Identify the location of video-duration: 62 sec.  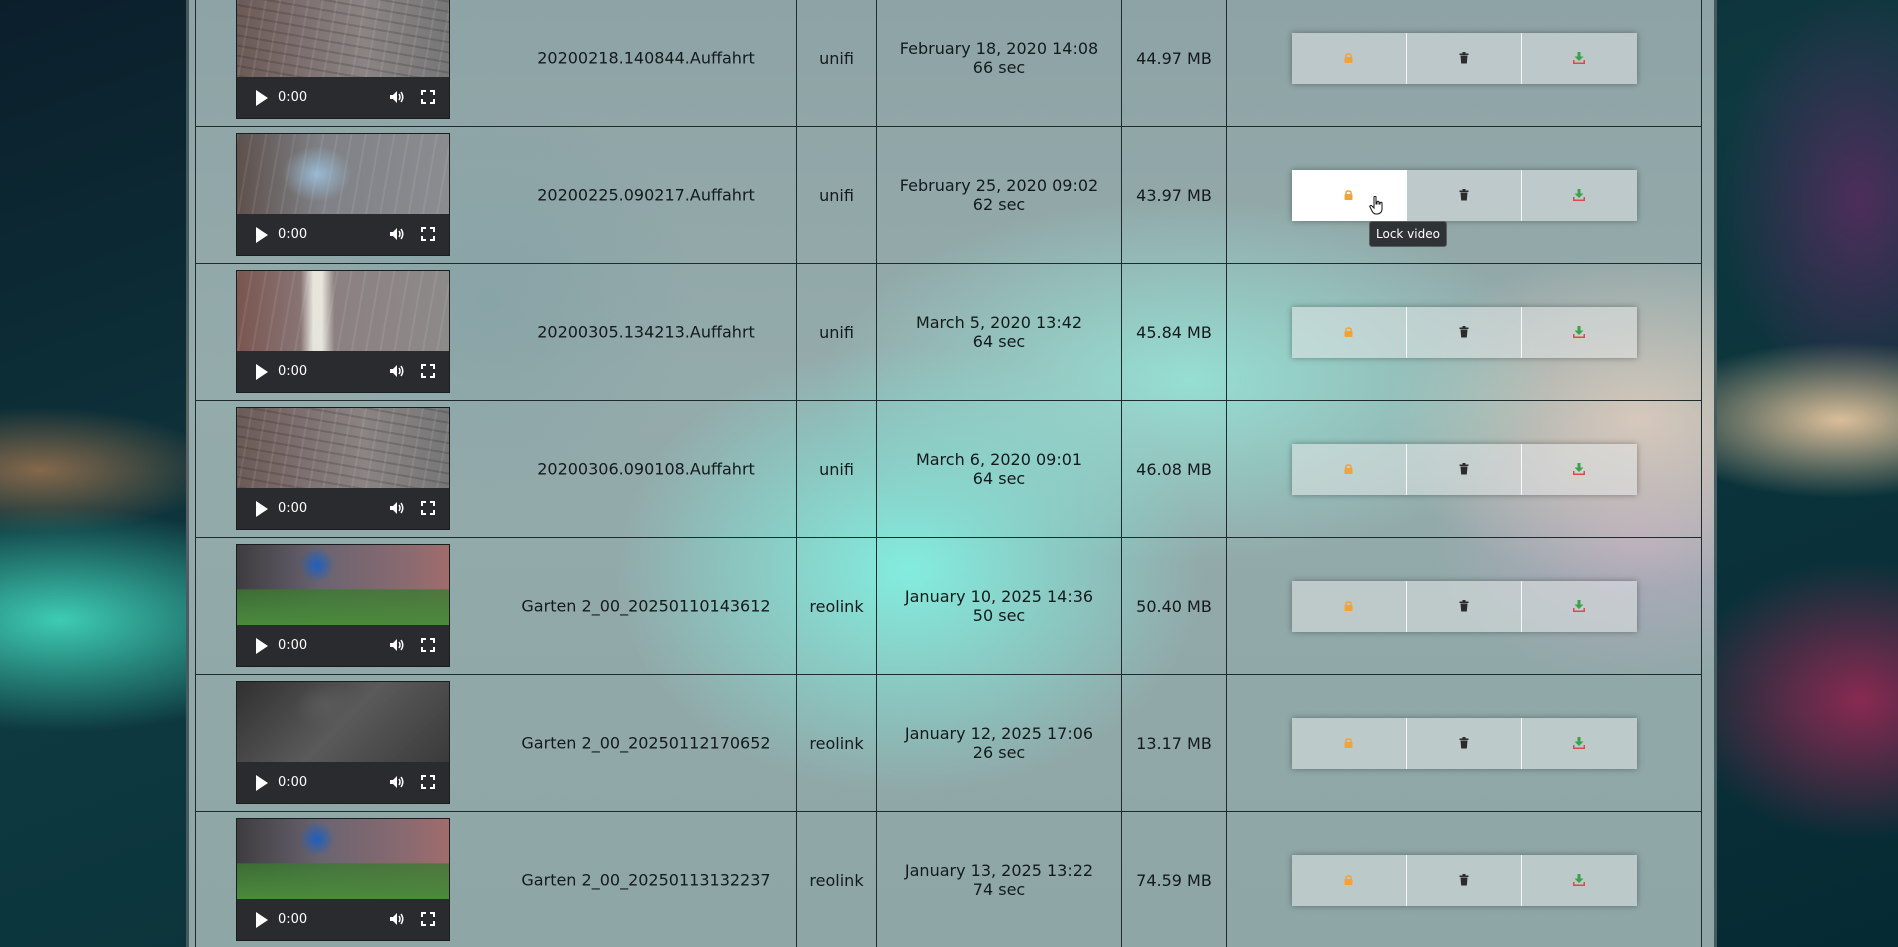
(999, 204).